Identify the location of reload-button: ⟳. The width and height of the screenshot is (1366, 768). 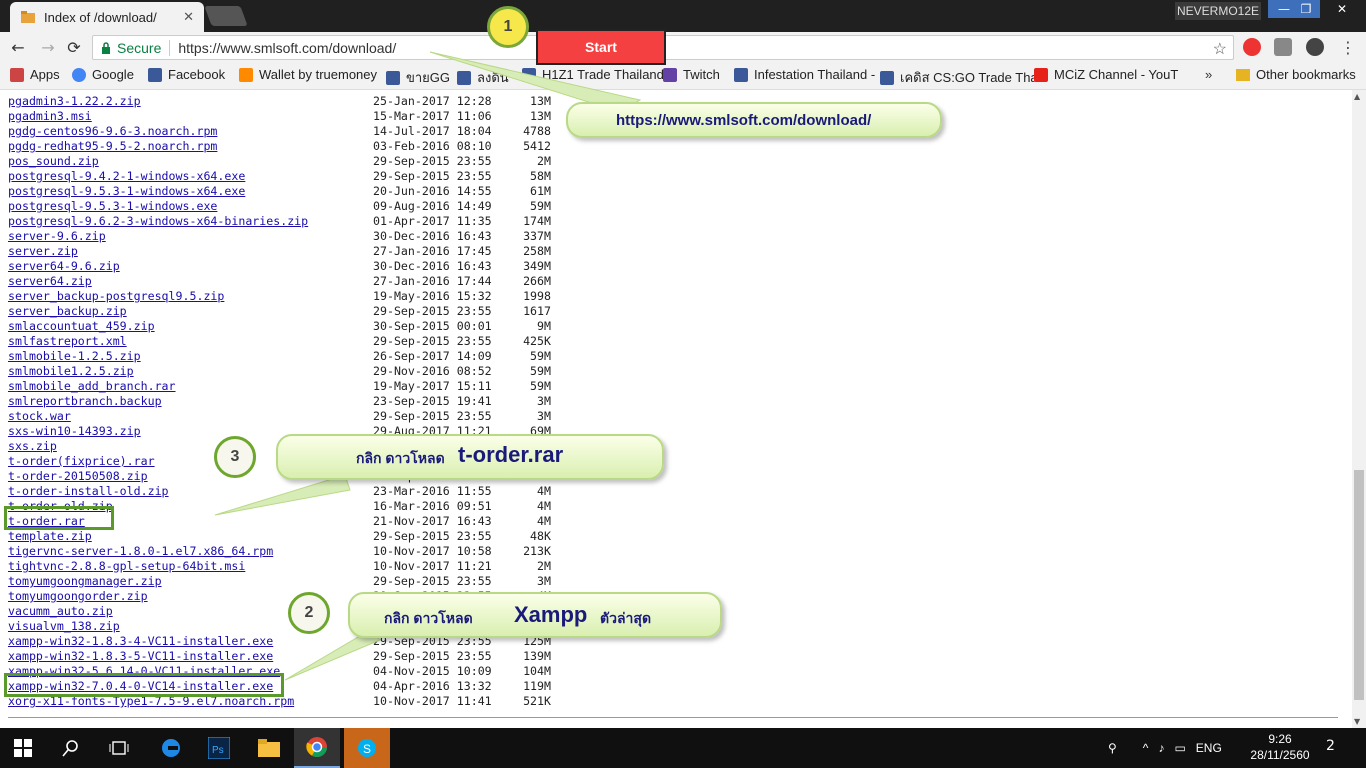
(74, 47).